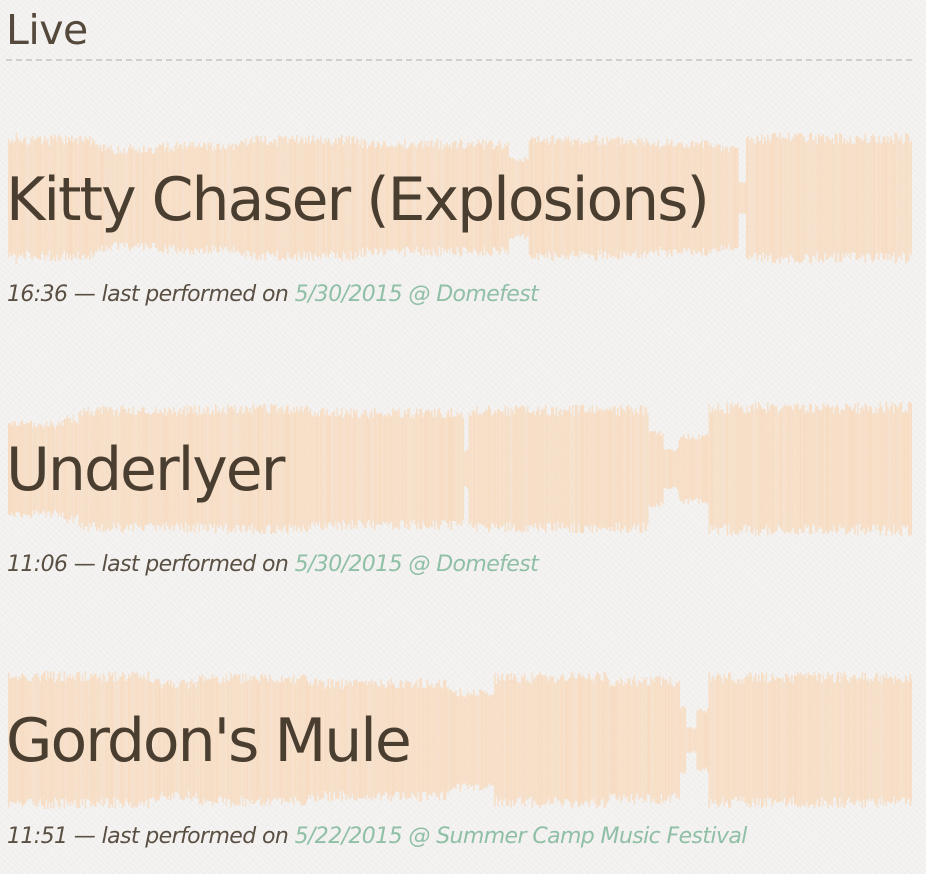 This screenshot has width=926, height=874. What do you see at coordinates (591, 836) in the screenshot?
I see `performance-venue: Summer Camp Music Festival` at bounding box center [591, 836].